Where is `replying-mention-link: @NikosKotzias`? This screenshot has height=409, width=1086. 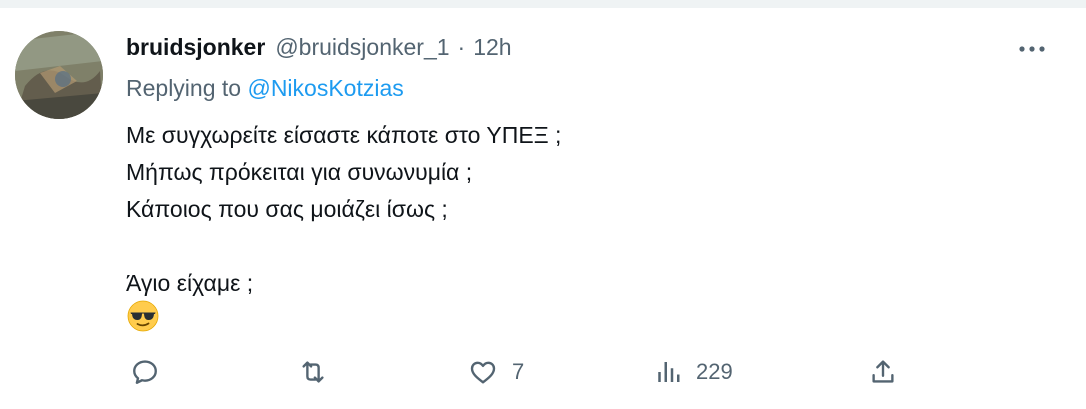
replying-mention-link: @NikosKotzias is located at coordinates (325, 88).